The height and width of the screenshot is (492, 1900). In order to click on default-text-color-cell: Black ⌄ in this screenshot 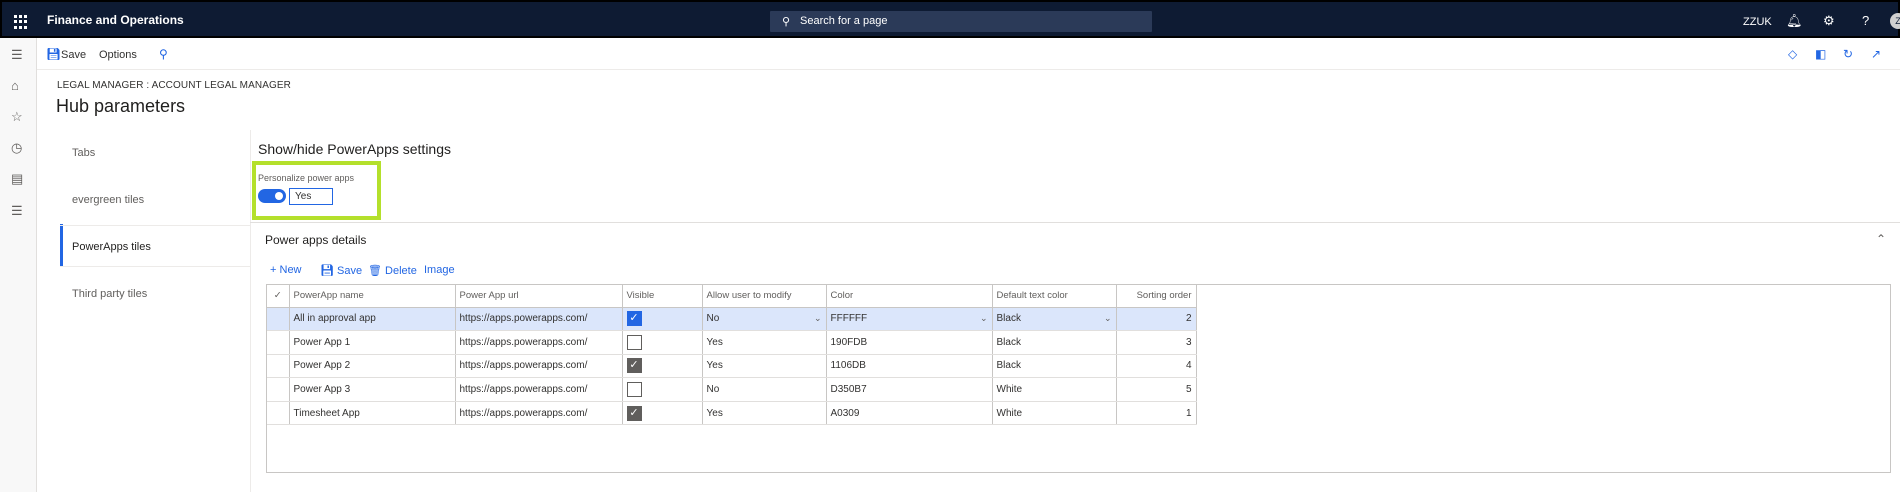, I will do `click(1054, 319)`.